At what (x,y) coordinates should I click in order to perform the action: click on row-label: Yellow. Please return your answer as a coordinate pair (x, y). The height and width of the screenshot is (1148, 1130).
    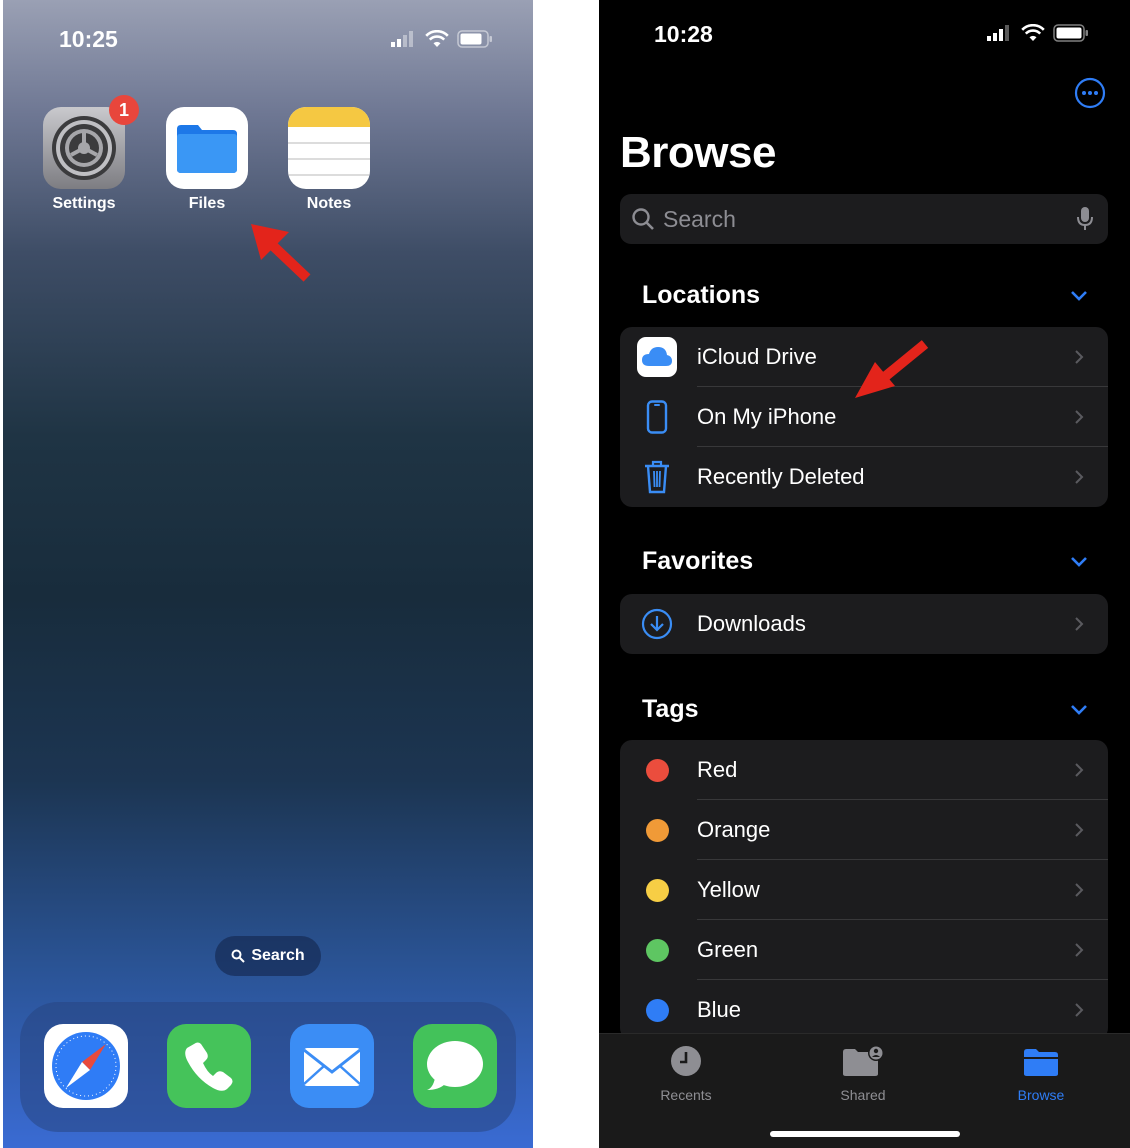
    Looking at the image, I should click on (728, 889).